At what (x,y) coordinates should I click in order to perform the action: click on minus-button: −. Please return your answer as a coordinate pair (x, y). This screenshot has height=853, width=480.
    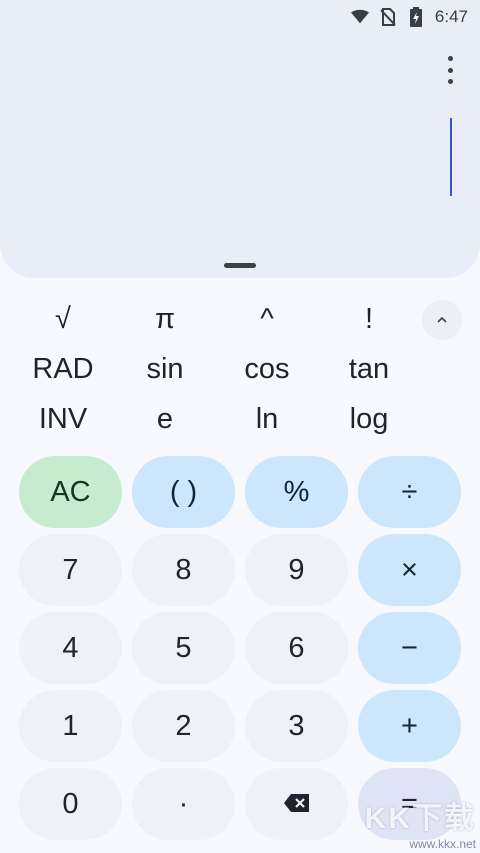
    Looking at the image, I should click on (409, 648).